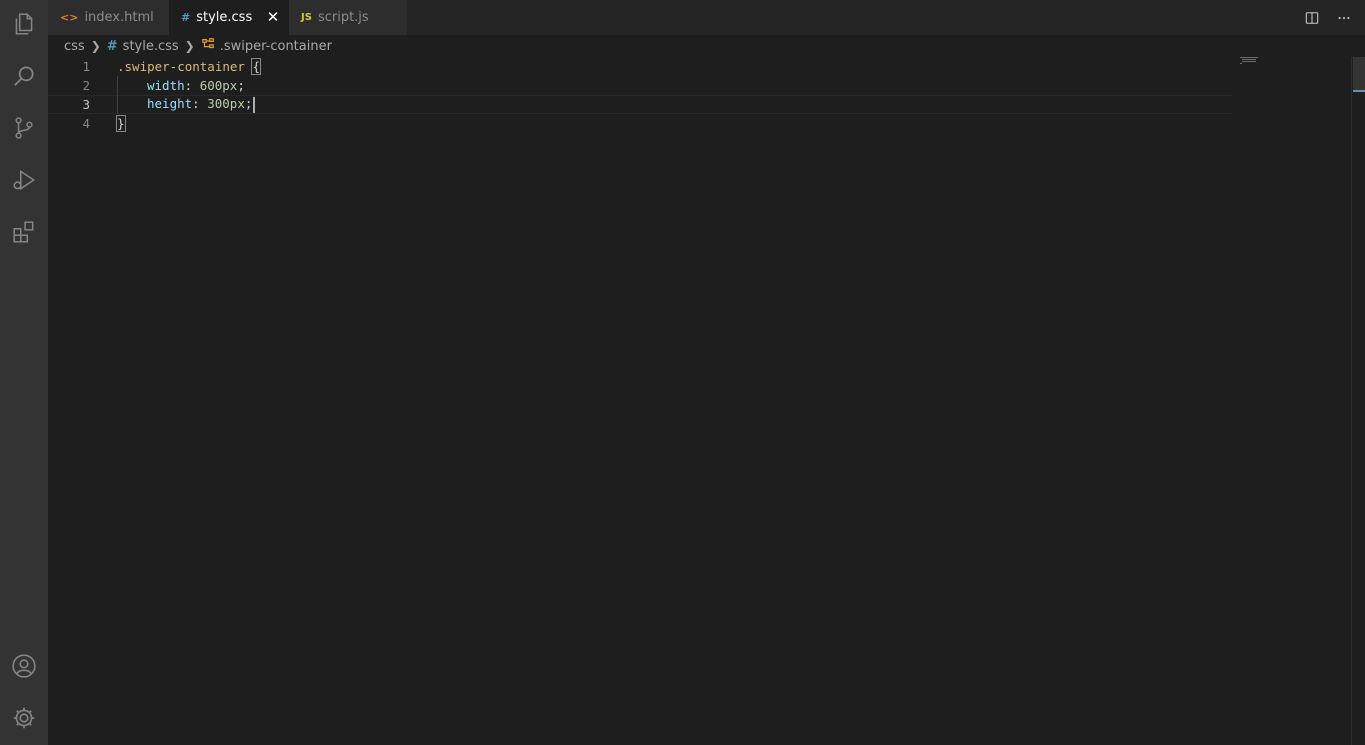 The width and height of the screenshot is (1365, 745). Describe the element at coordinates (276, 46) in the screenshot. I see `breadcrumb-symbol: .swiper-container` at that location.